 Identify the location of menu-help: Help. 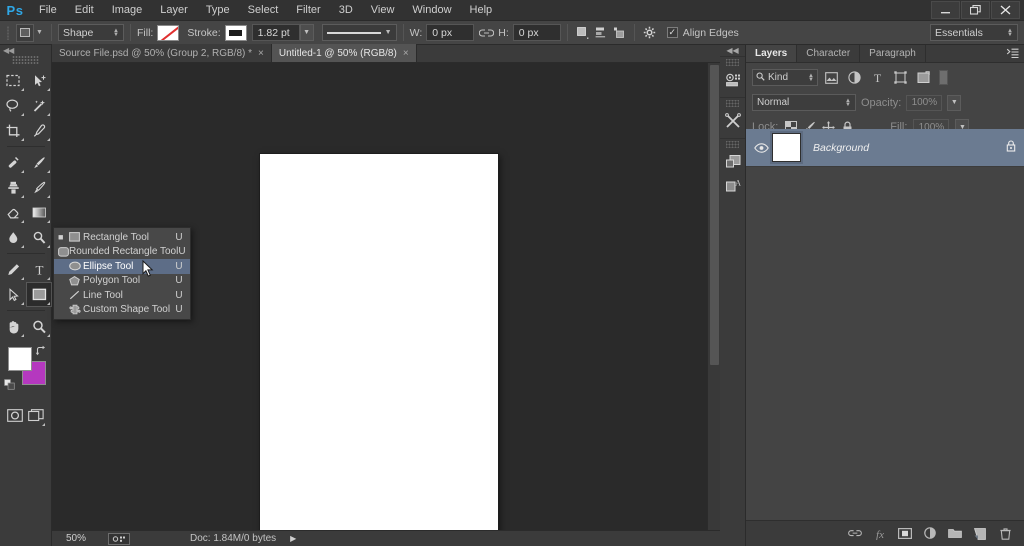
(481, 10).